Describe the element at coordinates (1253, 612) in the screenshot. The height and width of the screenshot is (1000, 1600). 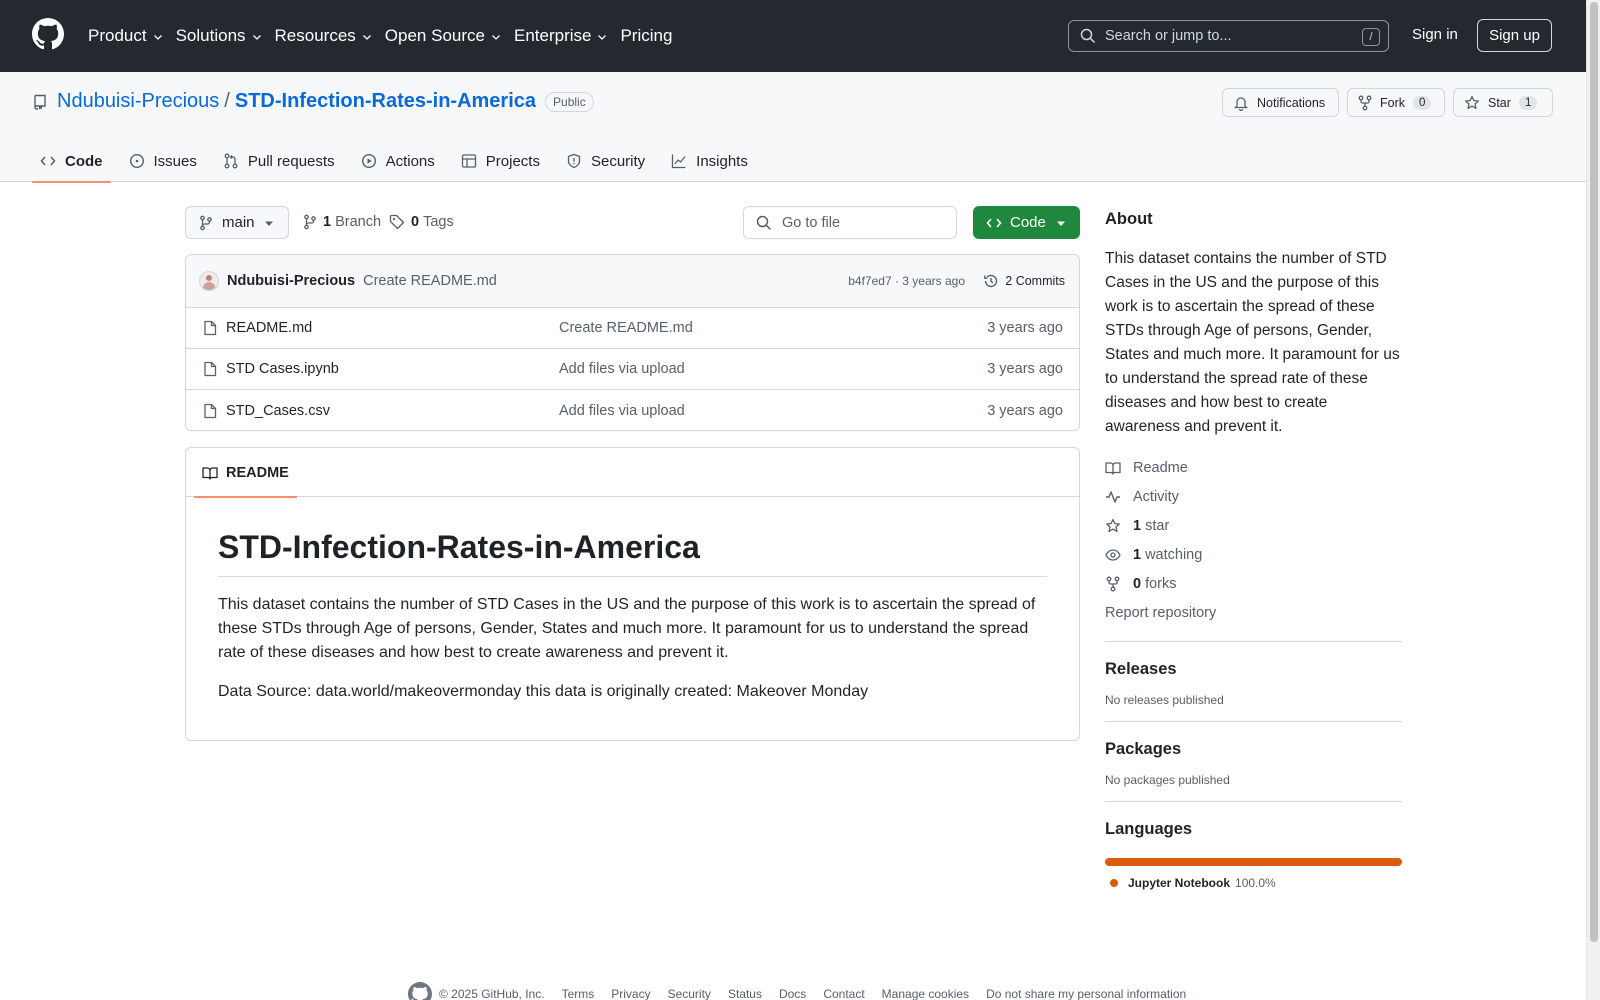
I see `report-repository-link: Report repository` at that location.